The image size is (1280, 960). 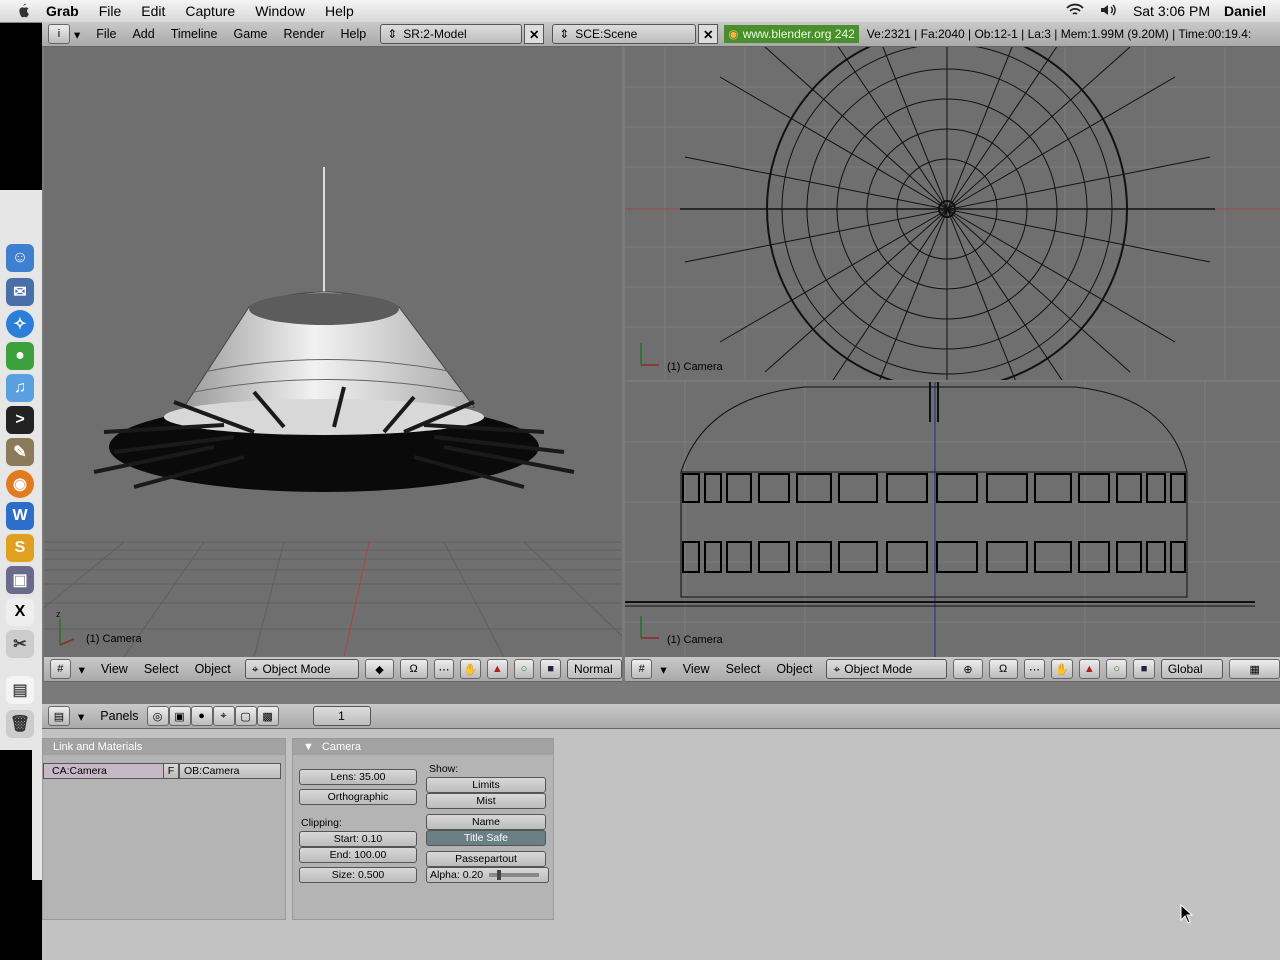 I want to click on shading-select-icon: ⊕, so click(x=968, y=669).